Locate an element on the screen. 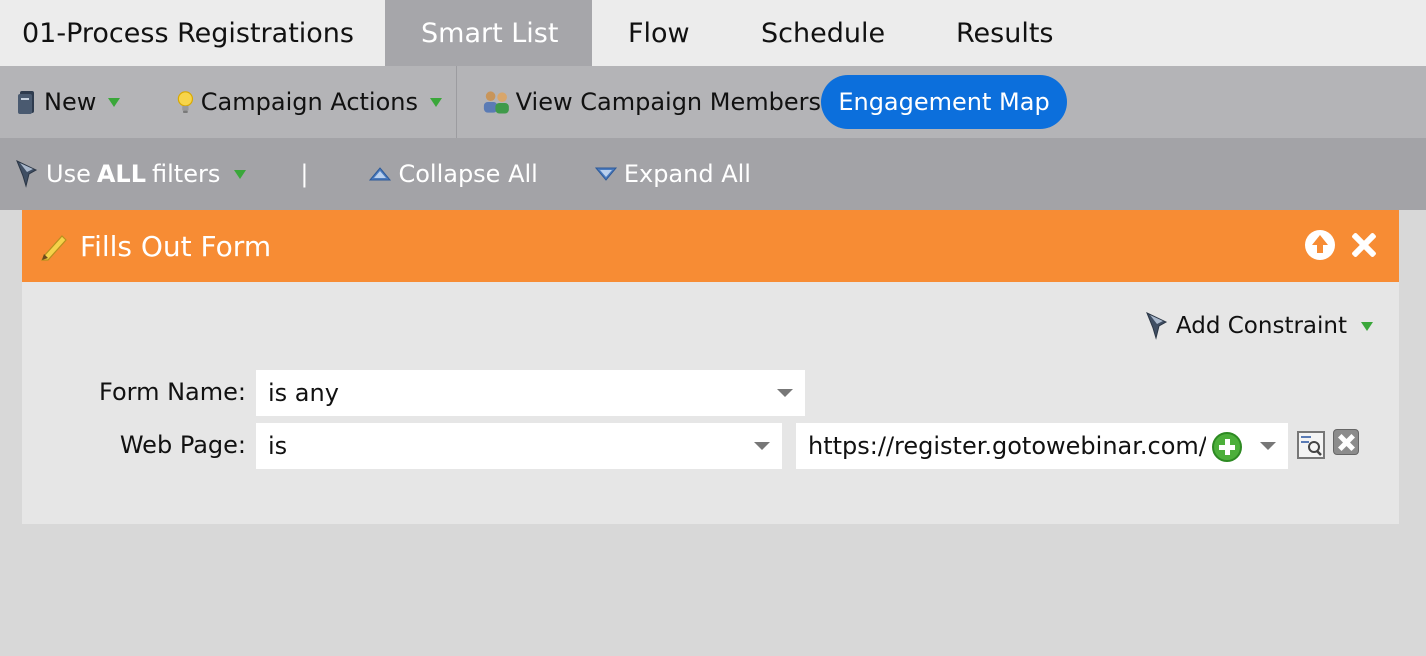  tab-program-name: 01-Process Registrations is located at coordinates (192, 33).